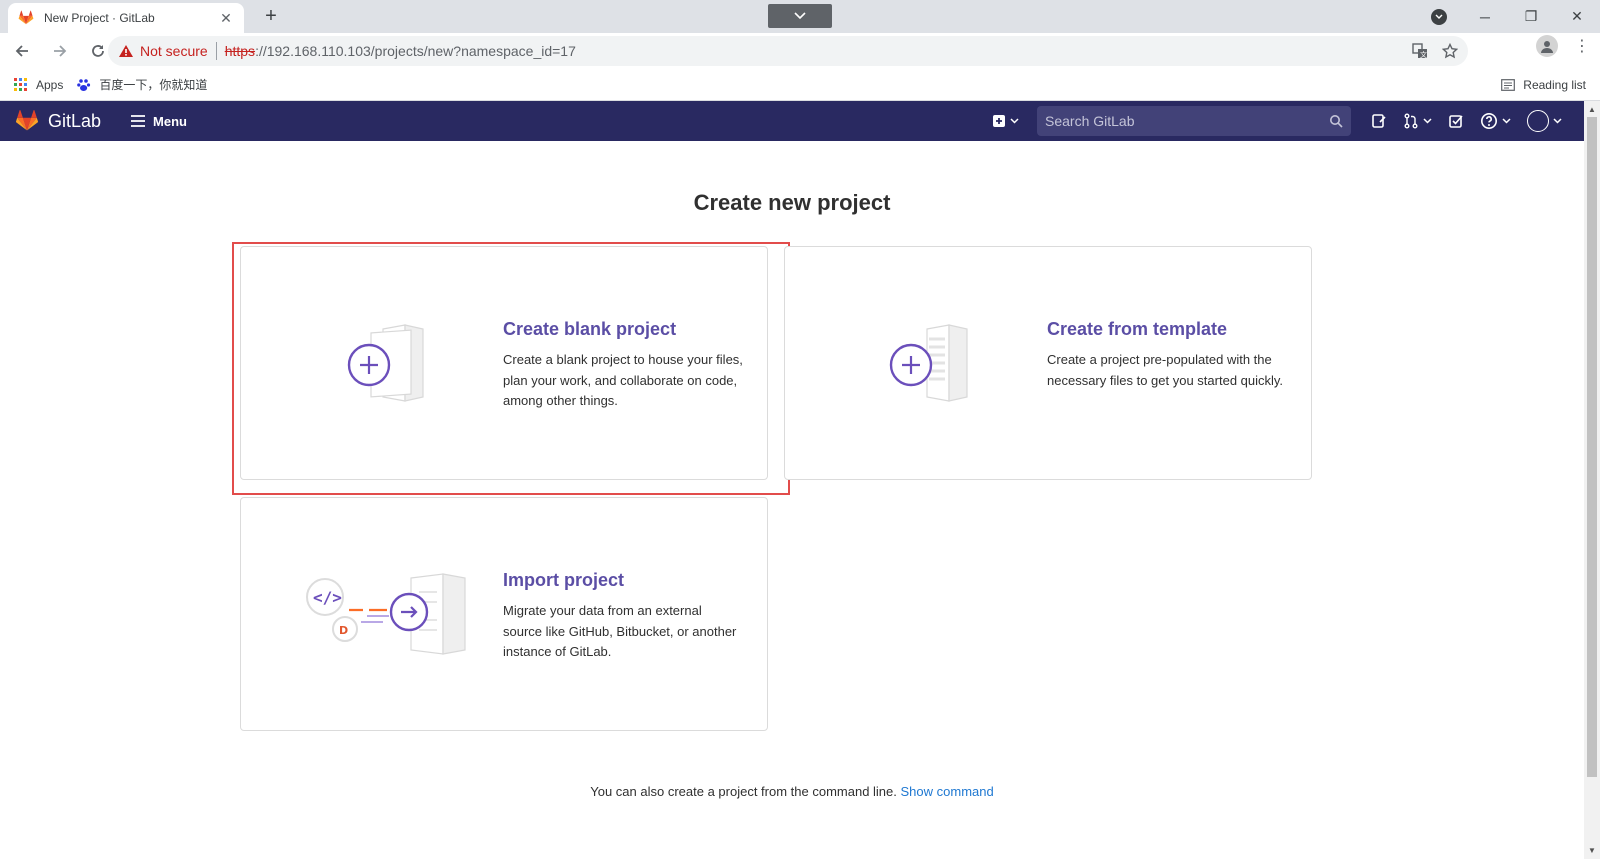 The image size is (1600, 859). What do you see at coordinates (1435, 51) in the screenshot?
I see `omnibox-actions: 文` at bounding box center [1435, 51].